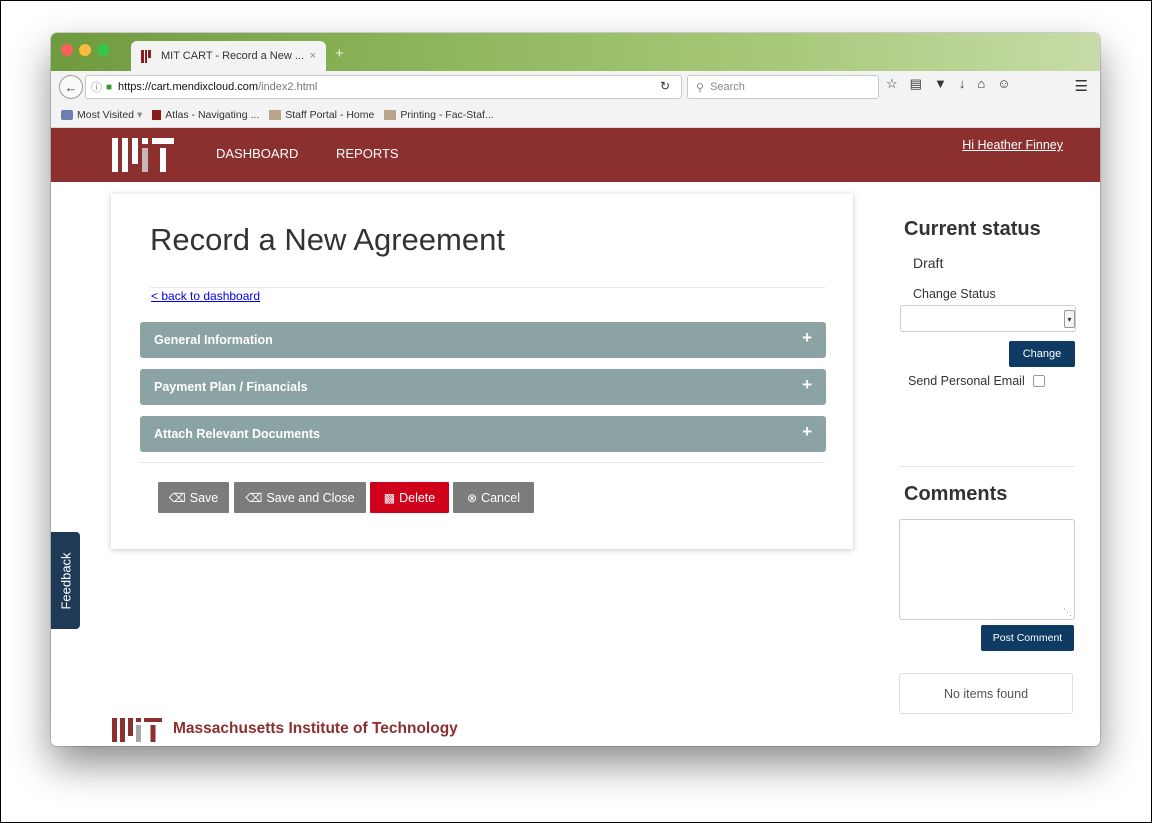  I want to click on user-greeting-link: Hi Heather Finney, so click(1012, 145).